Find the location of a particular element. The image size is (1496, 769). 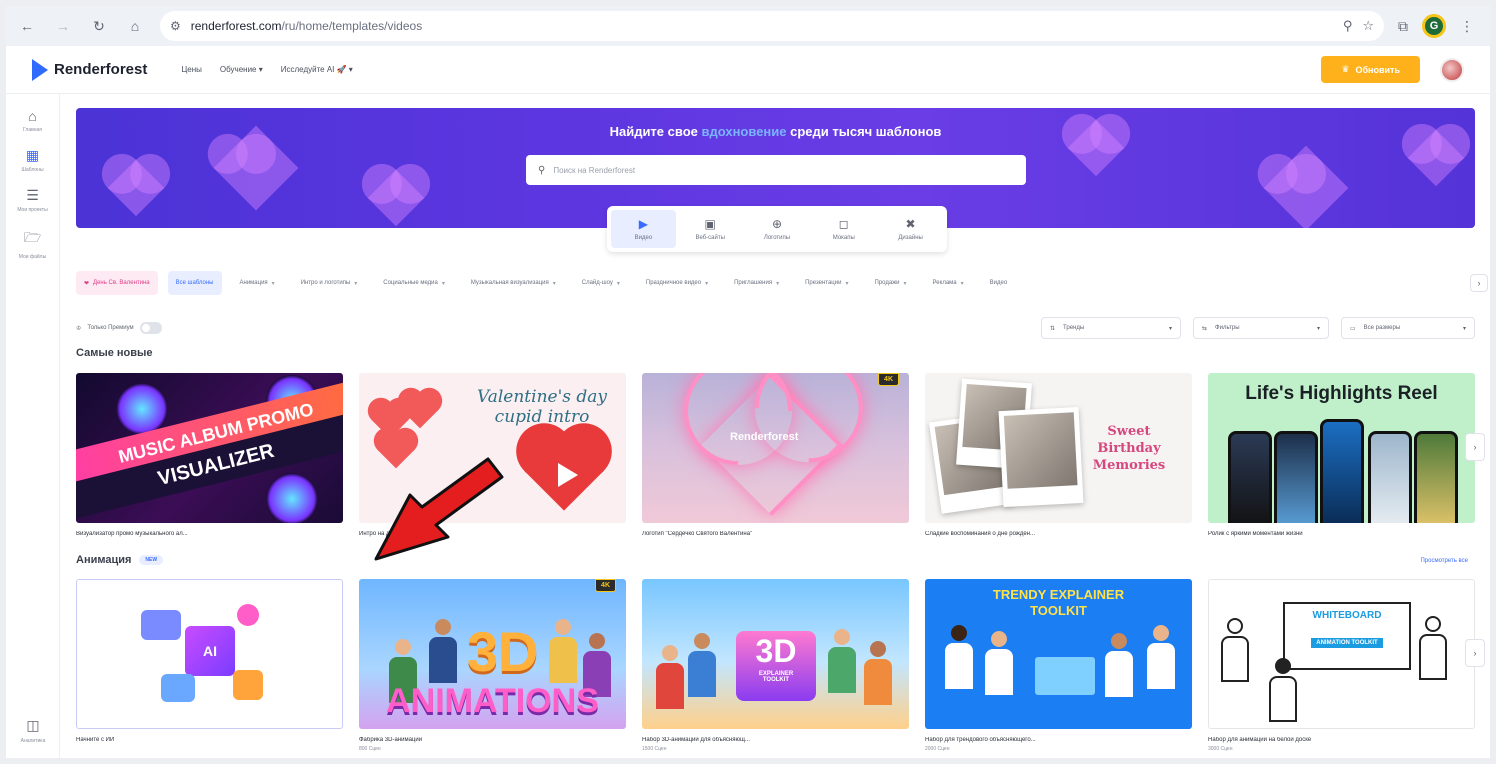

card-thumbnail: Sweet Birthday Memories is located at coordinates (1058, 448).